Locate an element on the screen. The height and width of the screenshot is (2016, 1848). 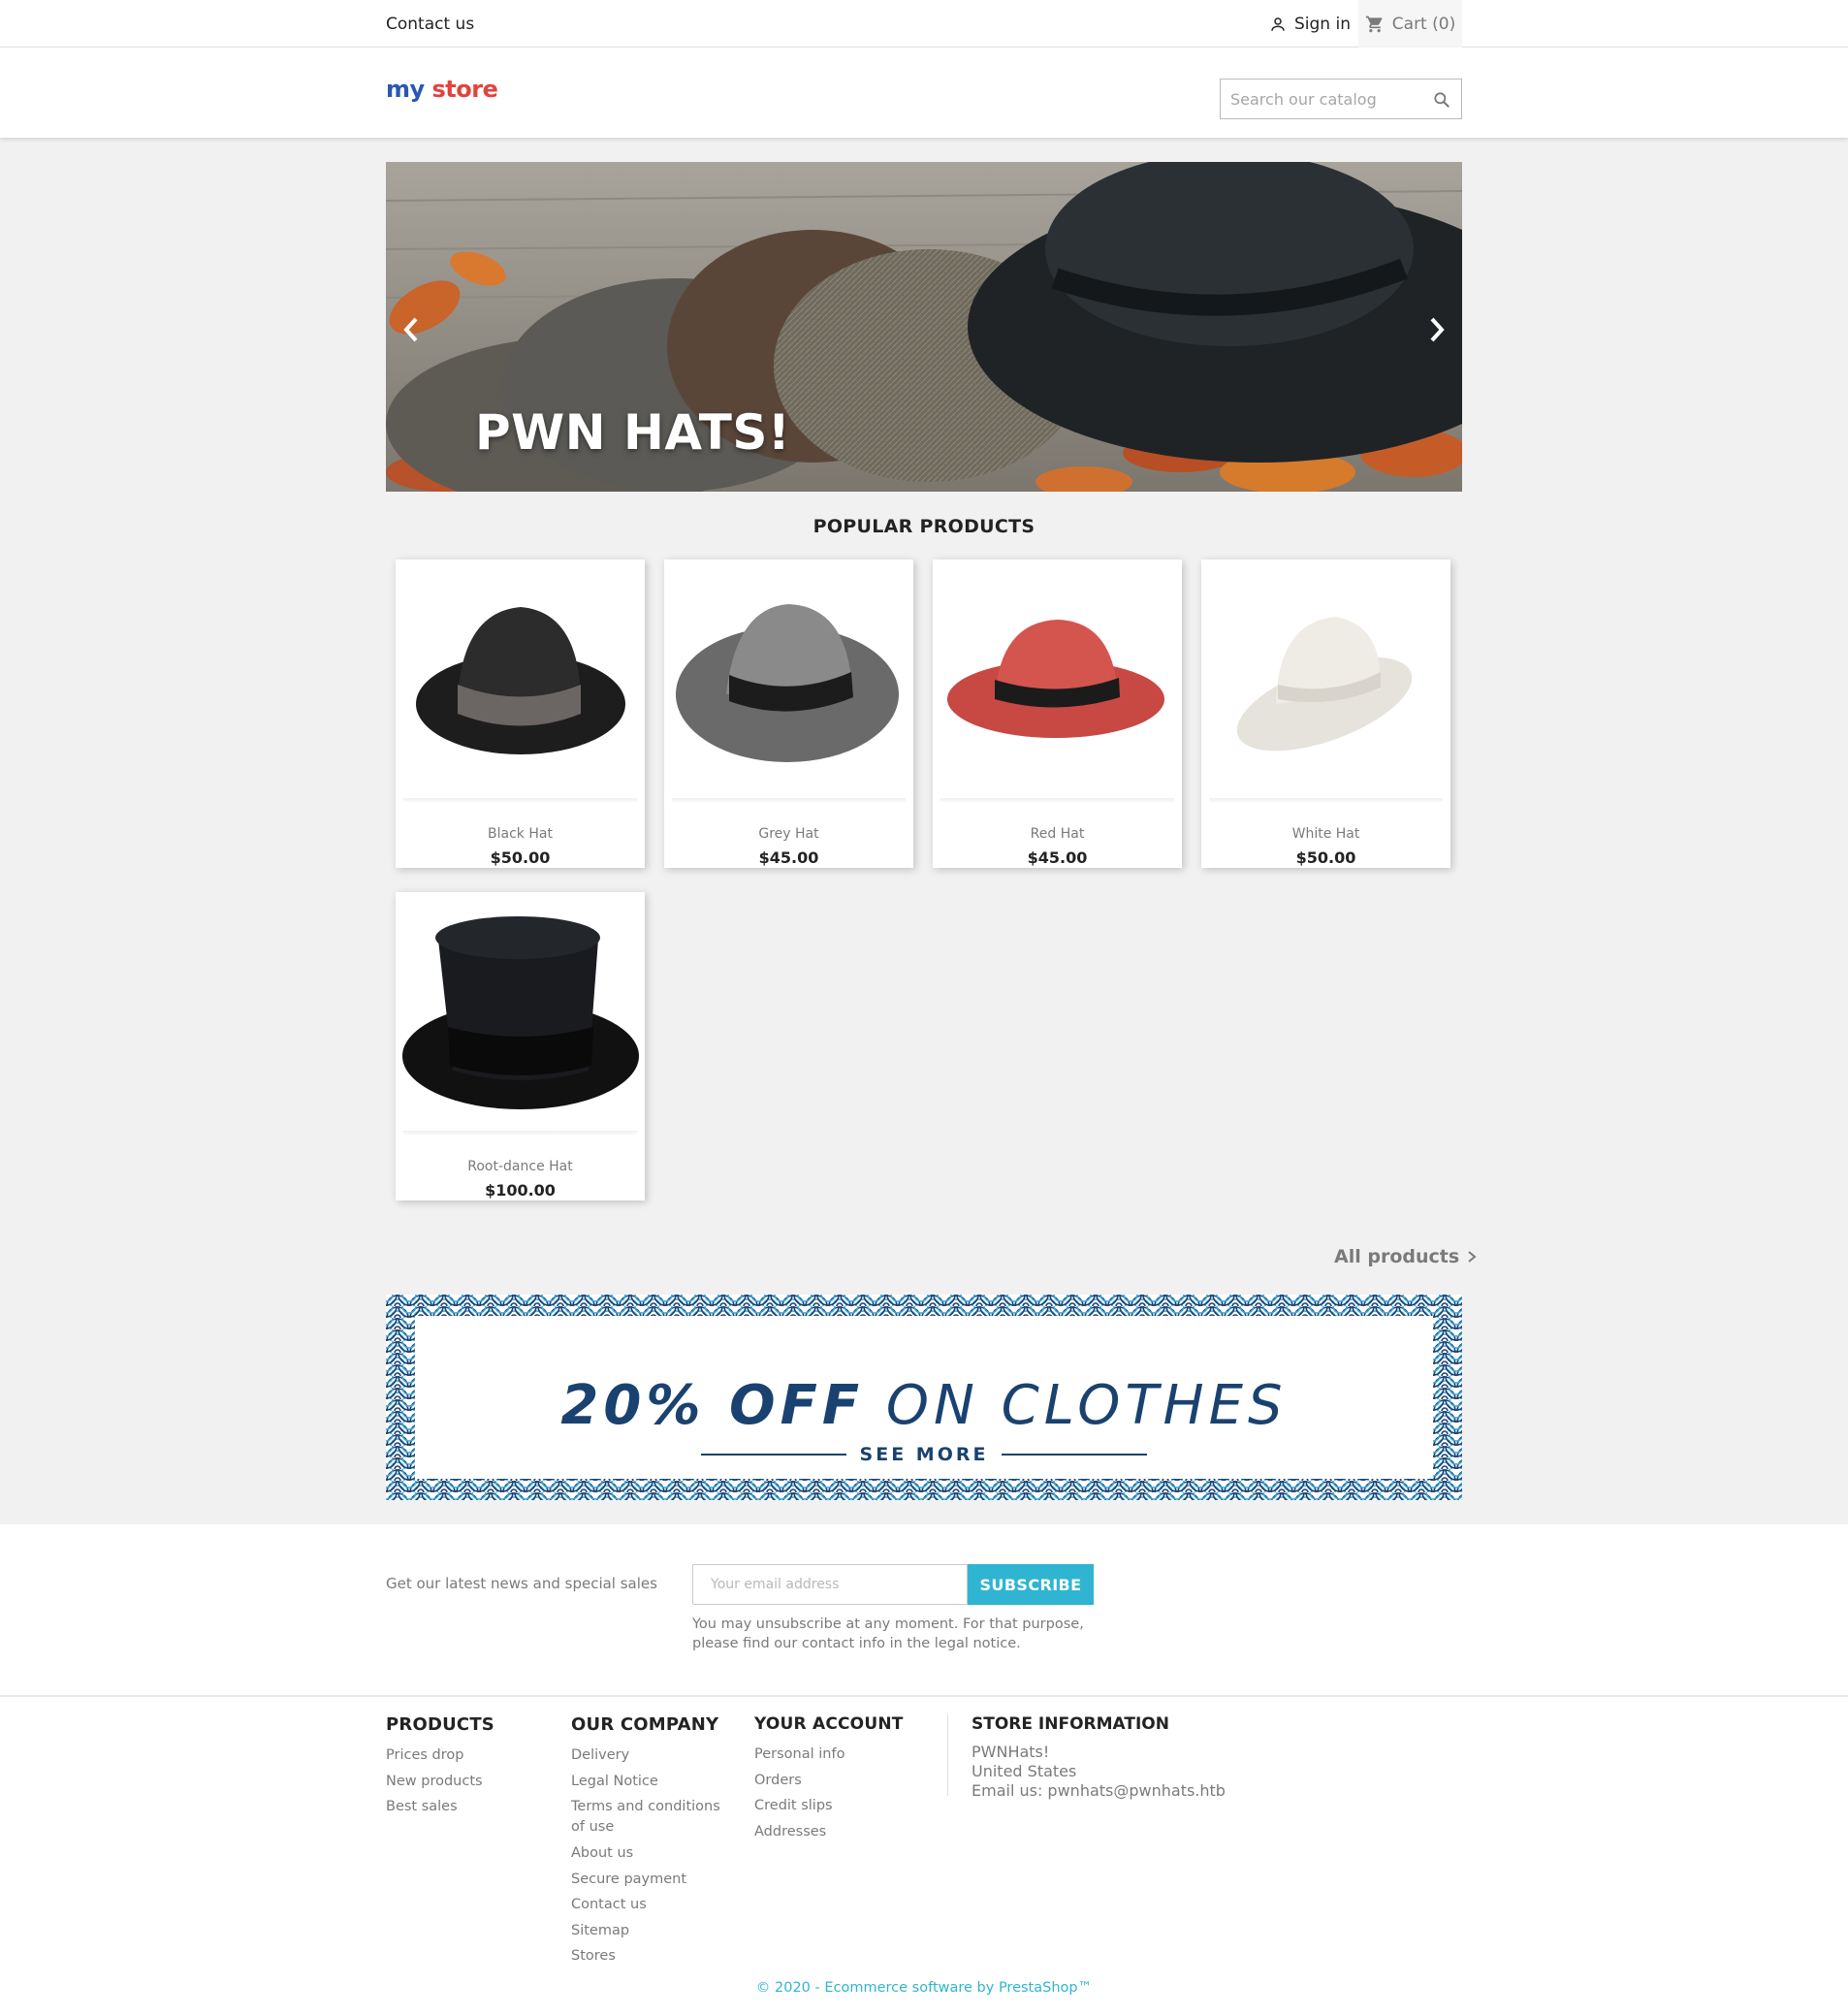
white-hat-image is located at coordinates (1324, 683).